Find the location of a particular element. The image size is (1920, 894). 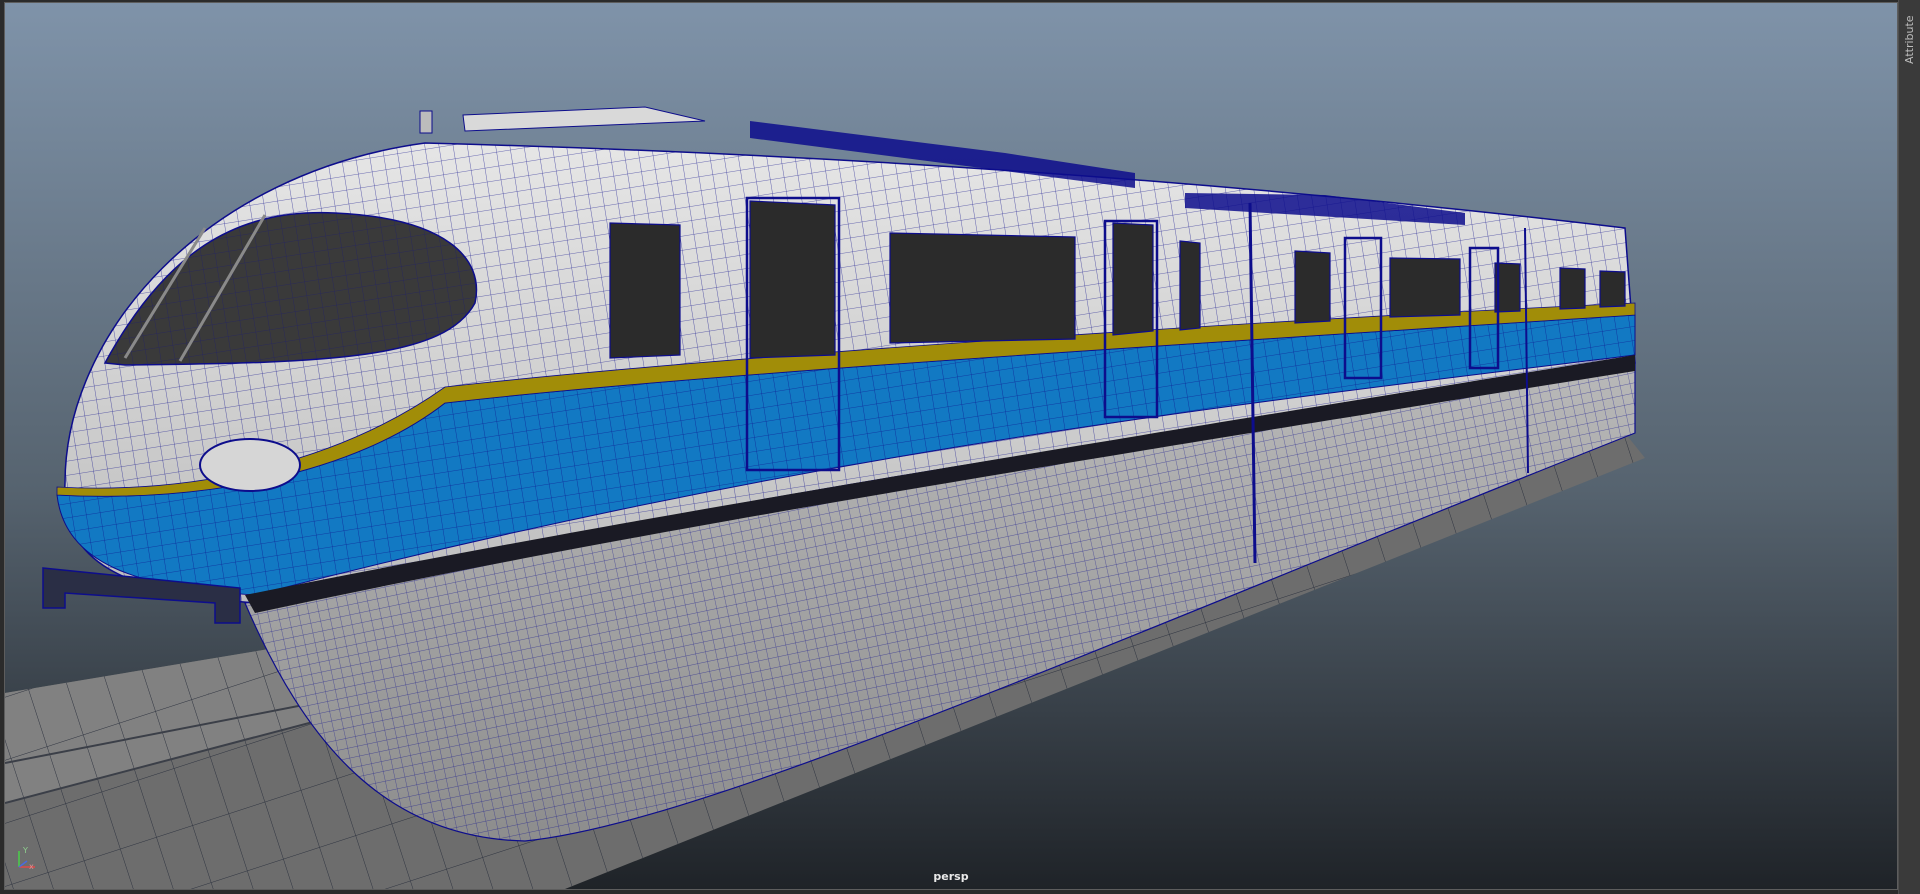

axis-gizmo: Y x is located at coordinates (28, 858).